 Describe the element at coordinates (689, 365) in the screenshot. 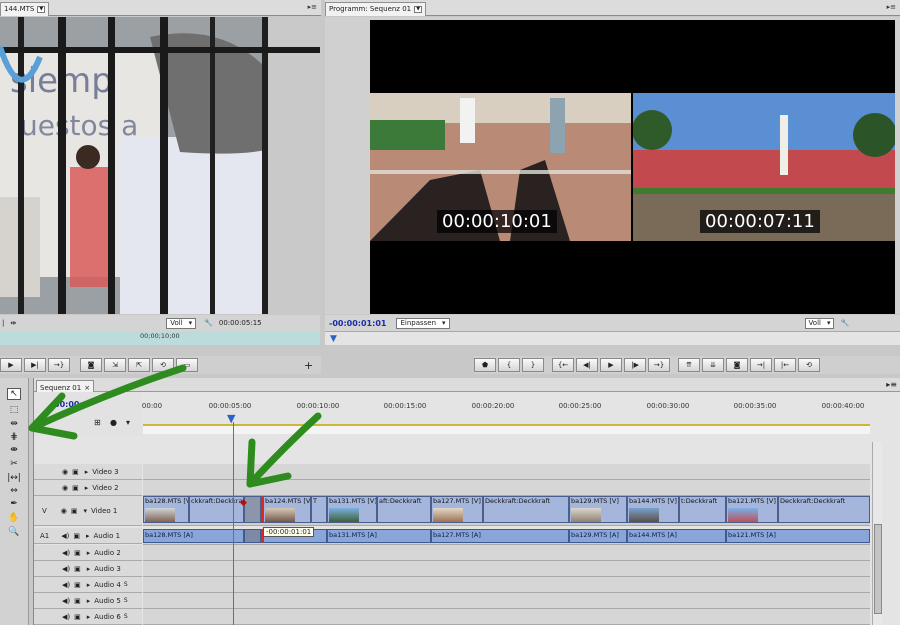

I see `lift-button: ⇈` at that location.